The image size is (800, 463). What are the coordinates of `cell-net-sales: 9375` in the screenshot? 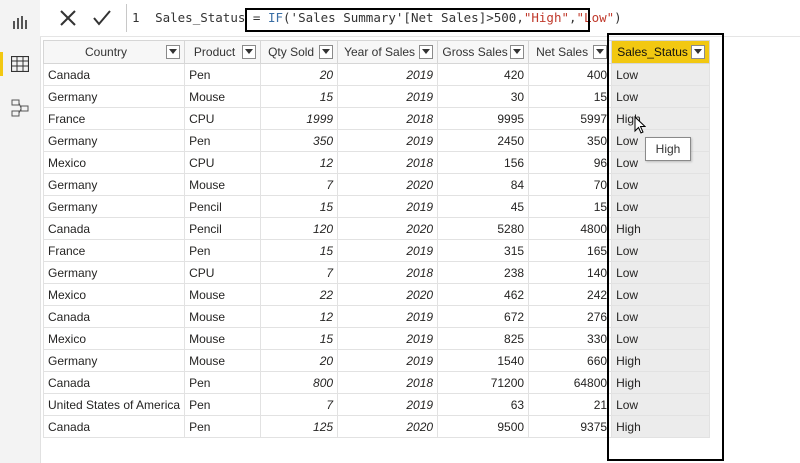 It's located at (570, 426).